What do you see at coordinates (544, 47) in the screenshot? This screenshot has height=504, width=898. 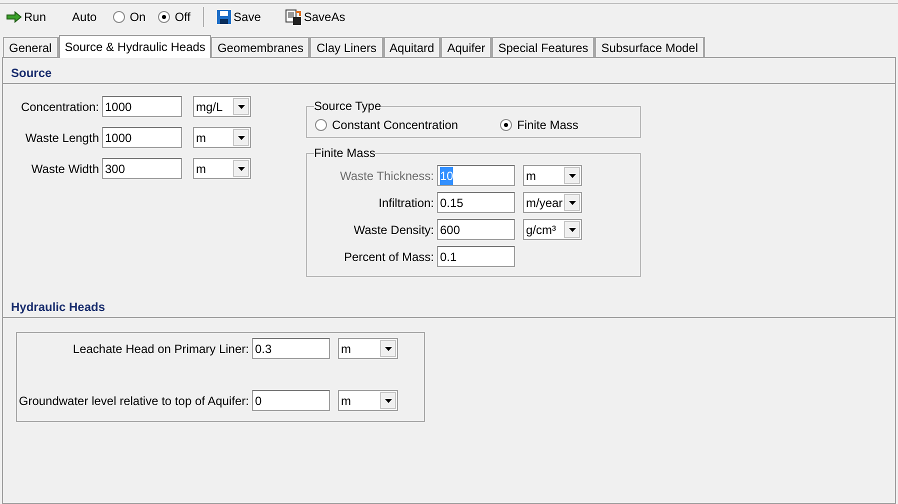 I see `tab: Special Features` at bounding box center [544, 47].